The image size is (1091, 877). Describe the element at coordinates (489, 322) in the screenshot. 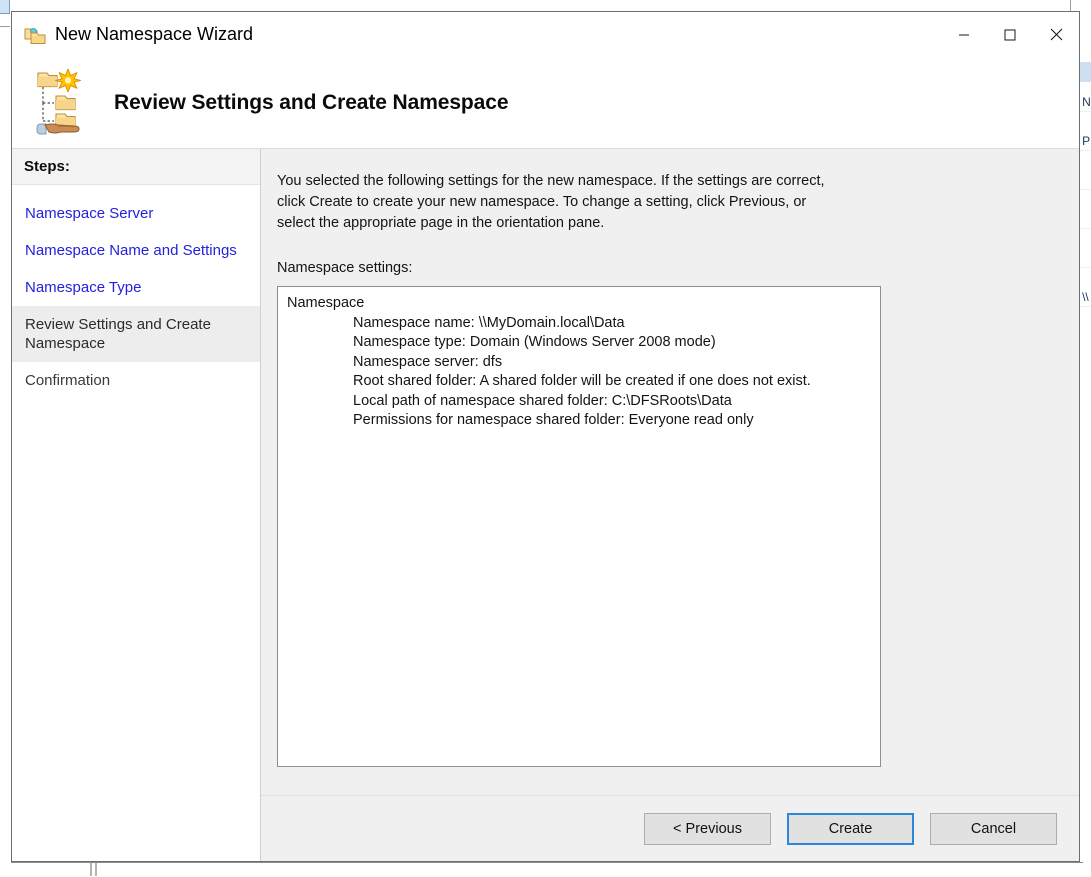

I see `settings-line-namespace-name: Namespace name: \\MyDomain.local\Data` at that location.